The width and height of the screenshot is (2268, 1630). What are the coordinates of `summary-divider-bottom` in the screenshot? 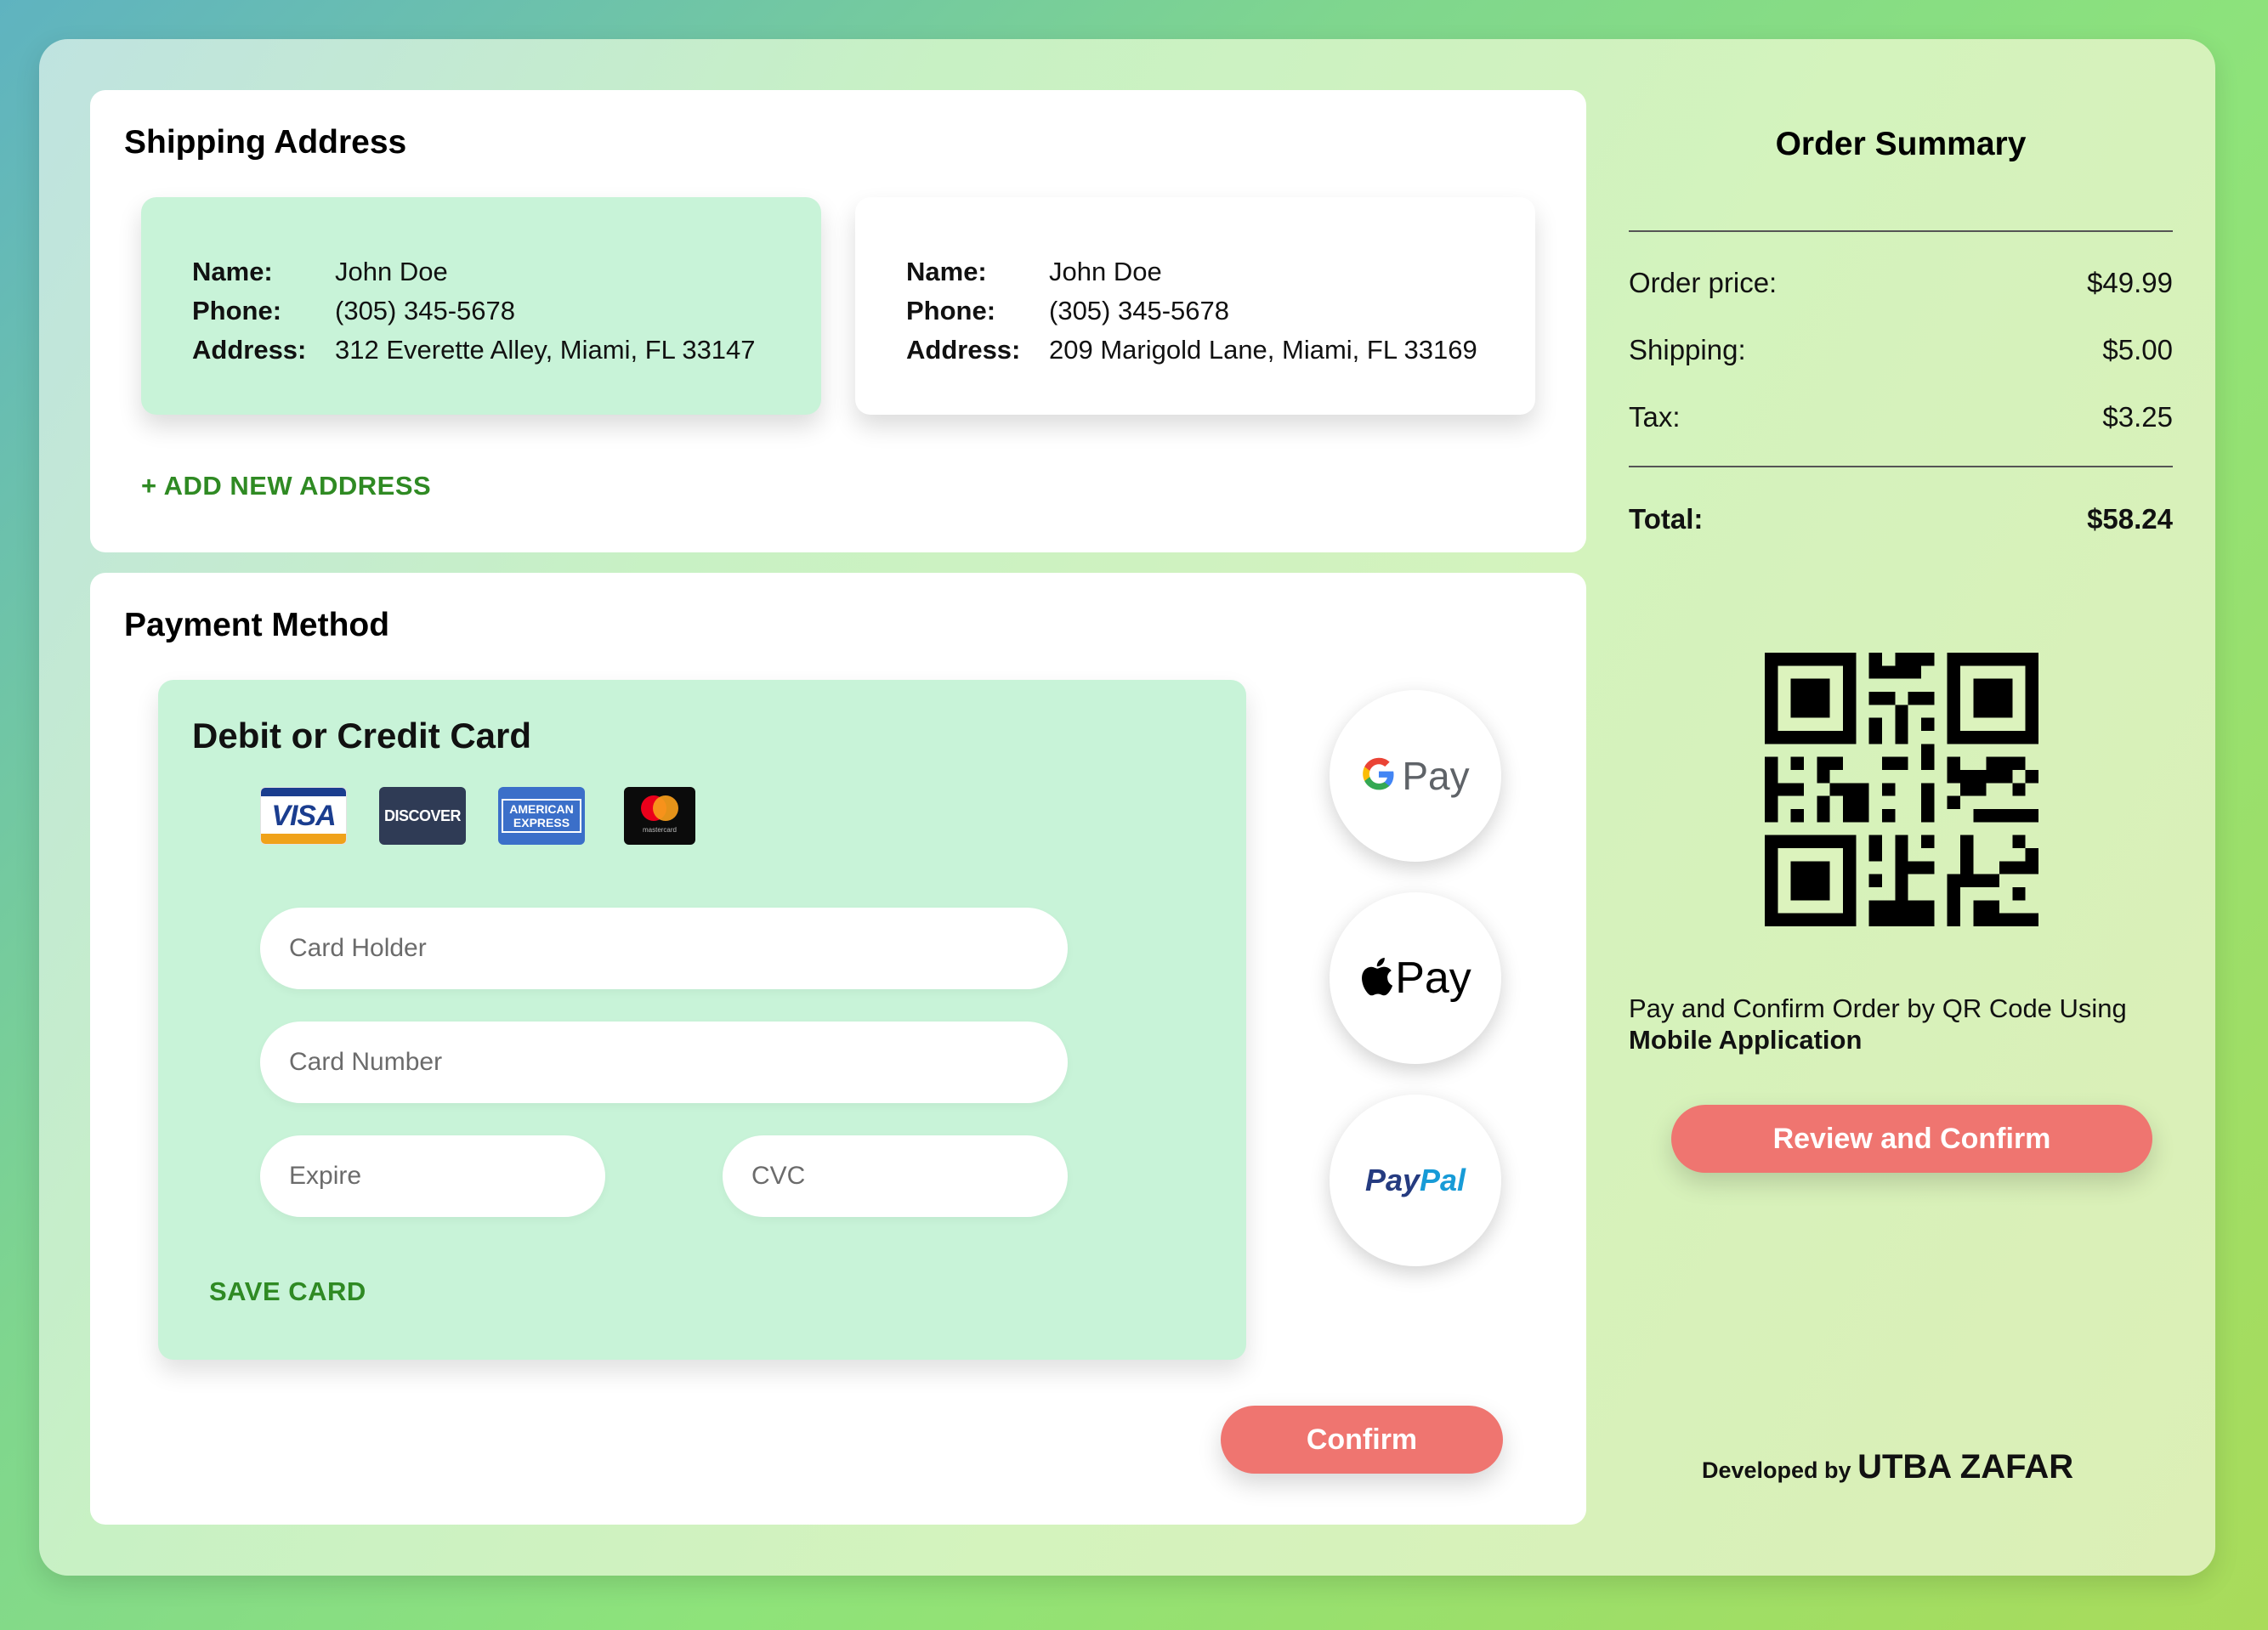 It's located at (1901, 466).